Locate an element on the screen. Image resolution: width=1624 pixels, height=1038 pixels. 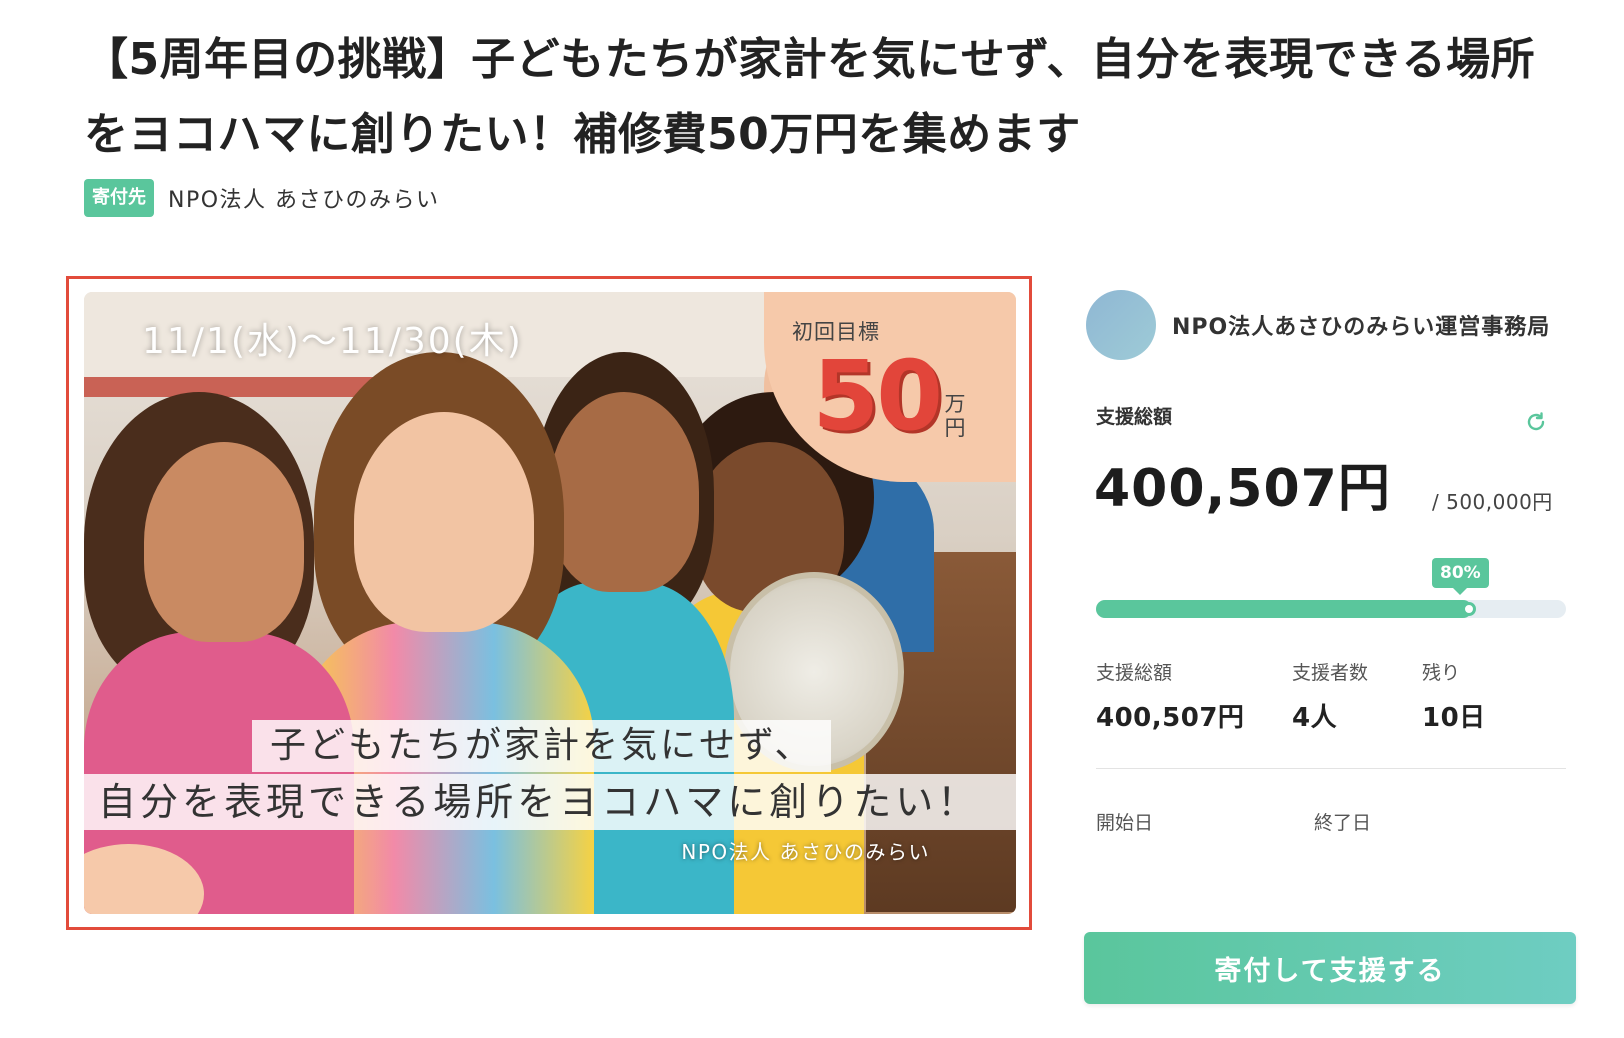
recipient-badge: 寄付先 is located at coordinates (119, 198).